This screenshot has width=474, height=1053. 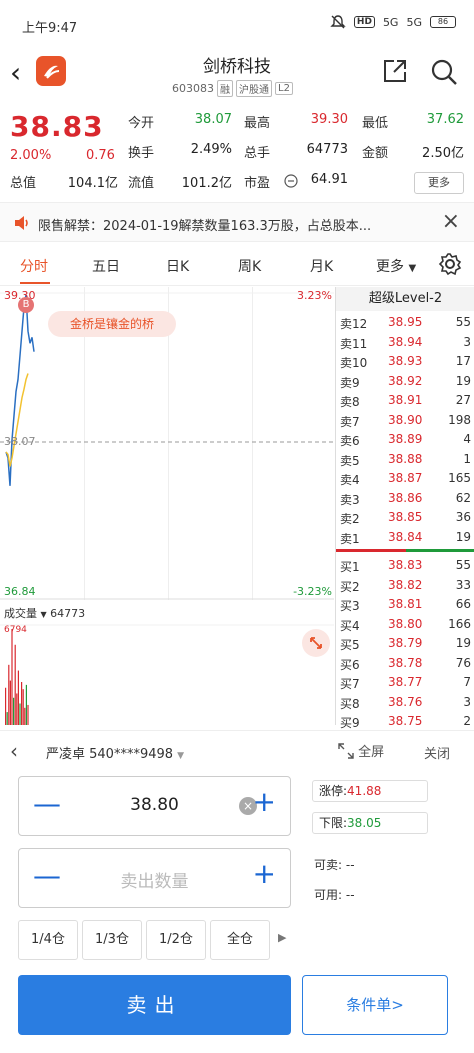 What do you see at coordinates (405, 519) in the screenshot?
I see `ask-row: 卖2 38.85 36` at bounding box center [405, 519].